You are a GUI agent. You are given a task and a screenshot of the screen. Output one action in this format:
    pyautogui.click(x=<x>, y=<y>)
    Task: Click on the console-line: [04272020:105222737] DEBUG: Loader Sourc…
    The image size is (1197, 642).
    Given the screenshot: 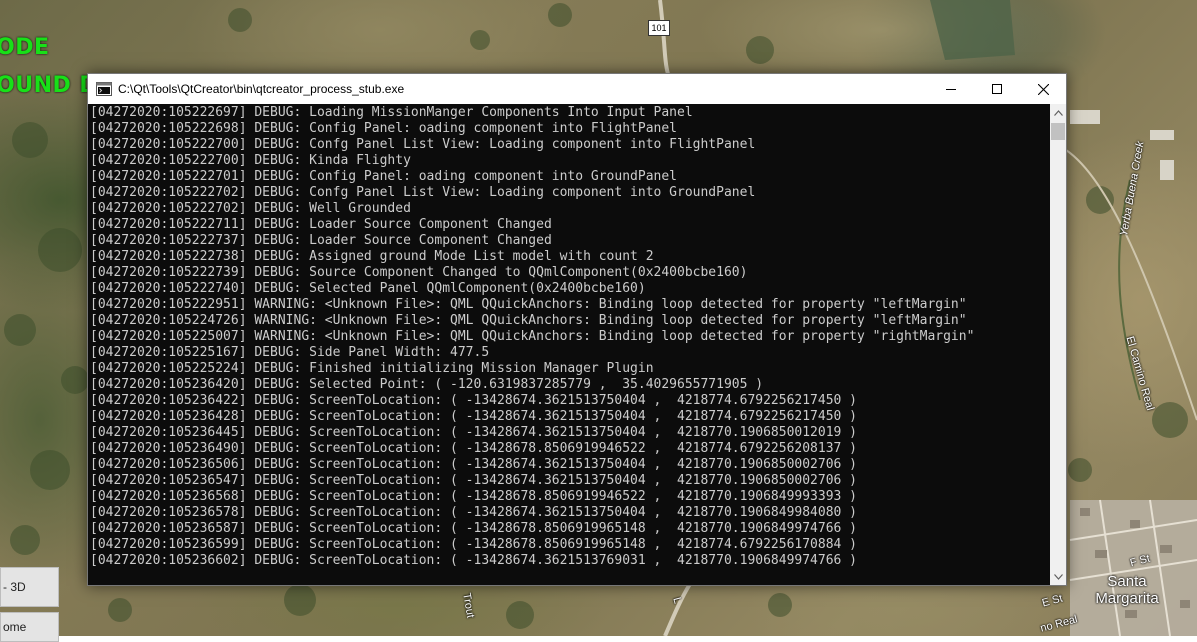 What is the action you would take?
    pyautogui.click(x=321, y=240)
    